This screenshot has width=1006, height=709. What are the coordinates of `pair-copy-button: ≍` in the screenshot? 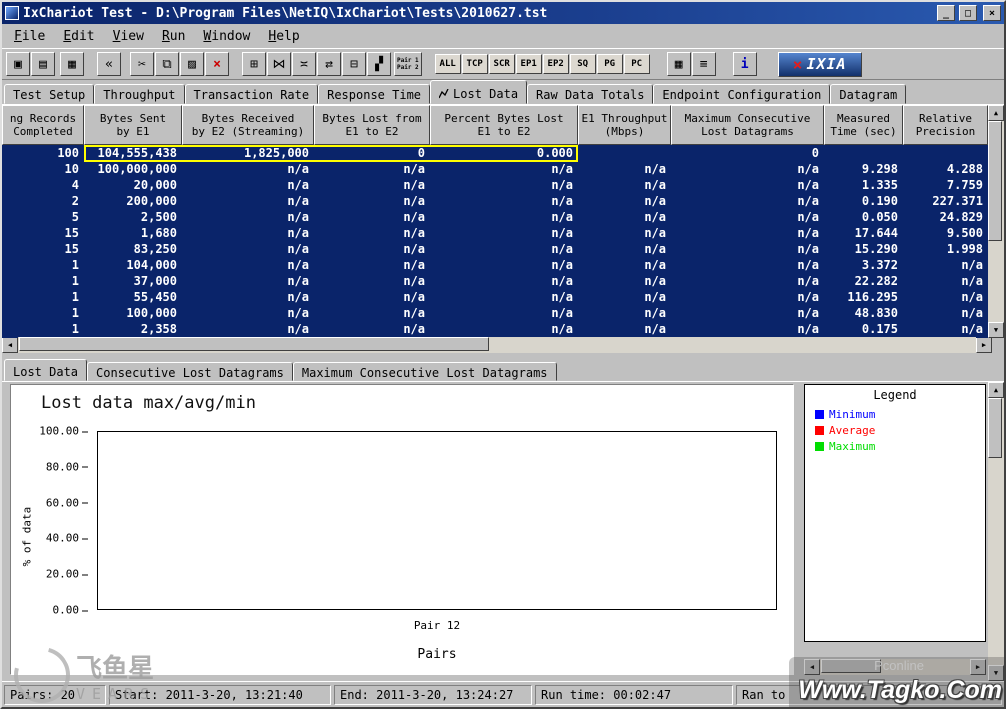 It's located at (304, 64).